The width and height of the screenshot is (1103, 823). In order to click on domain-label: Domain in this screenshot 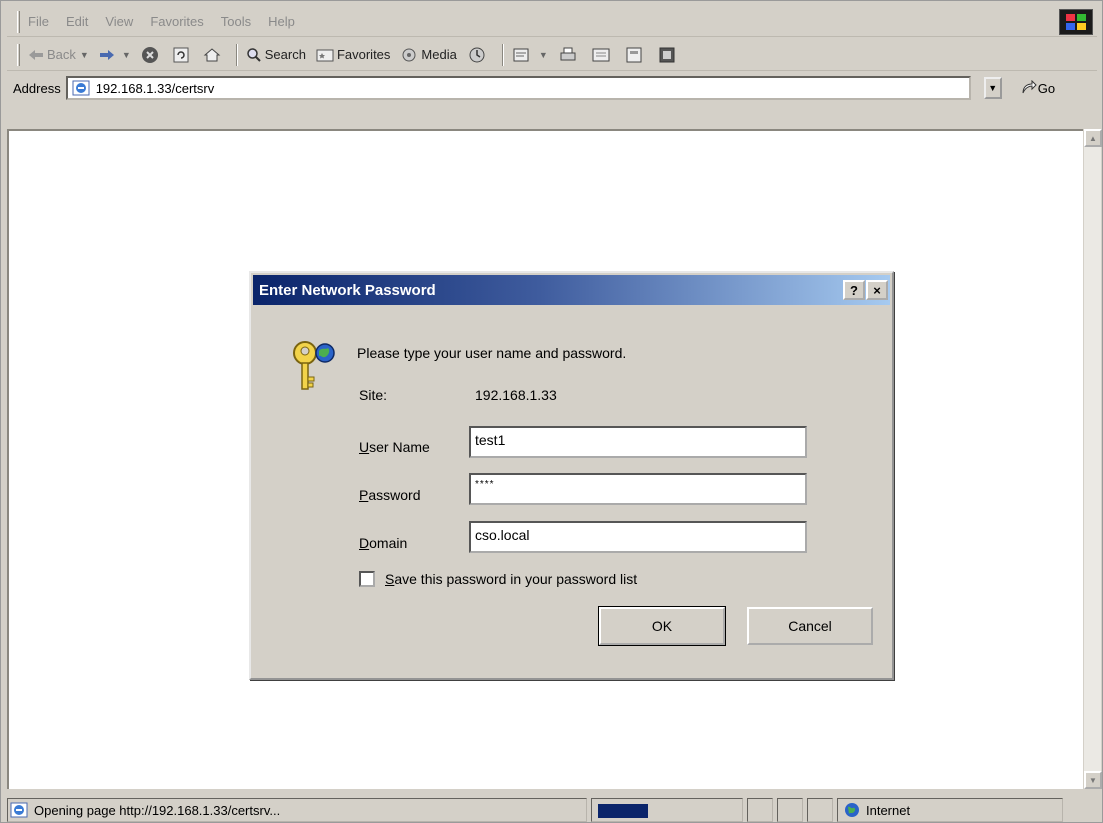, I will do `click(383, 543)`.